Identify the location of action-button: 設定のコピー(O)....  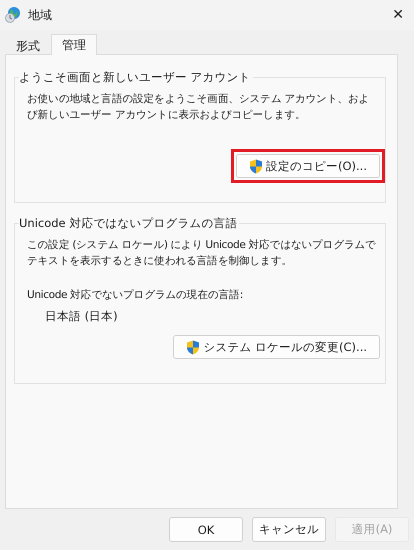
(308, 166).